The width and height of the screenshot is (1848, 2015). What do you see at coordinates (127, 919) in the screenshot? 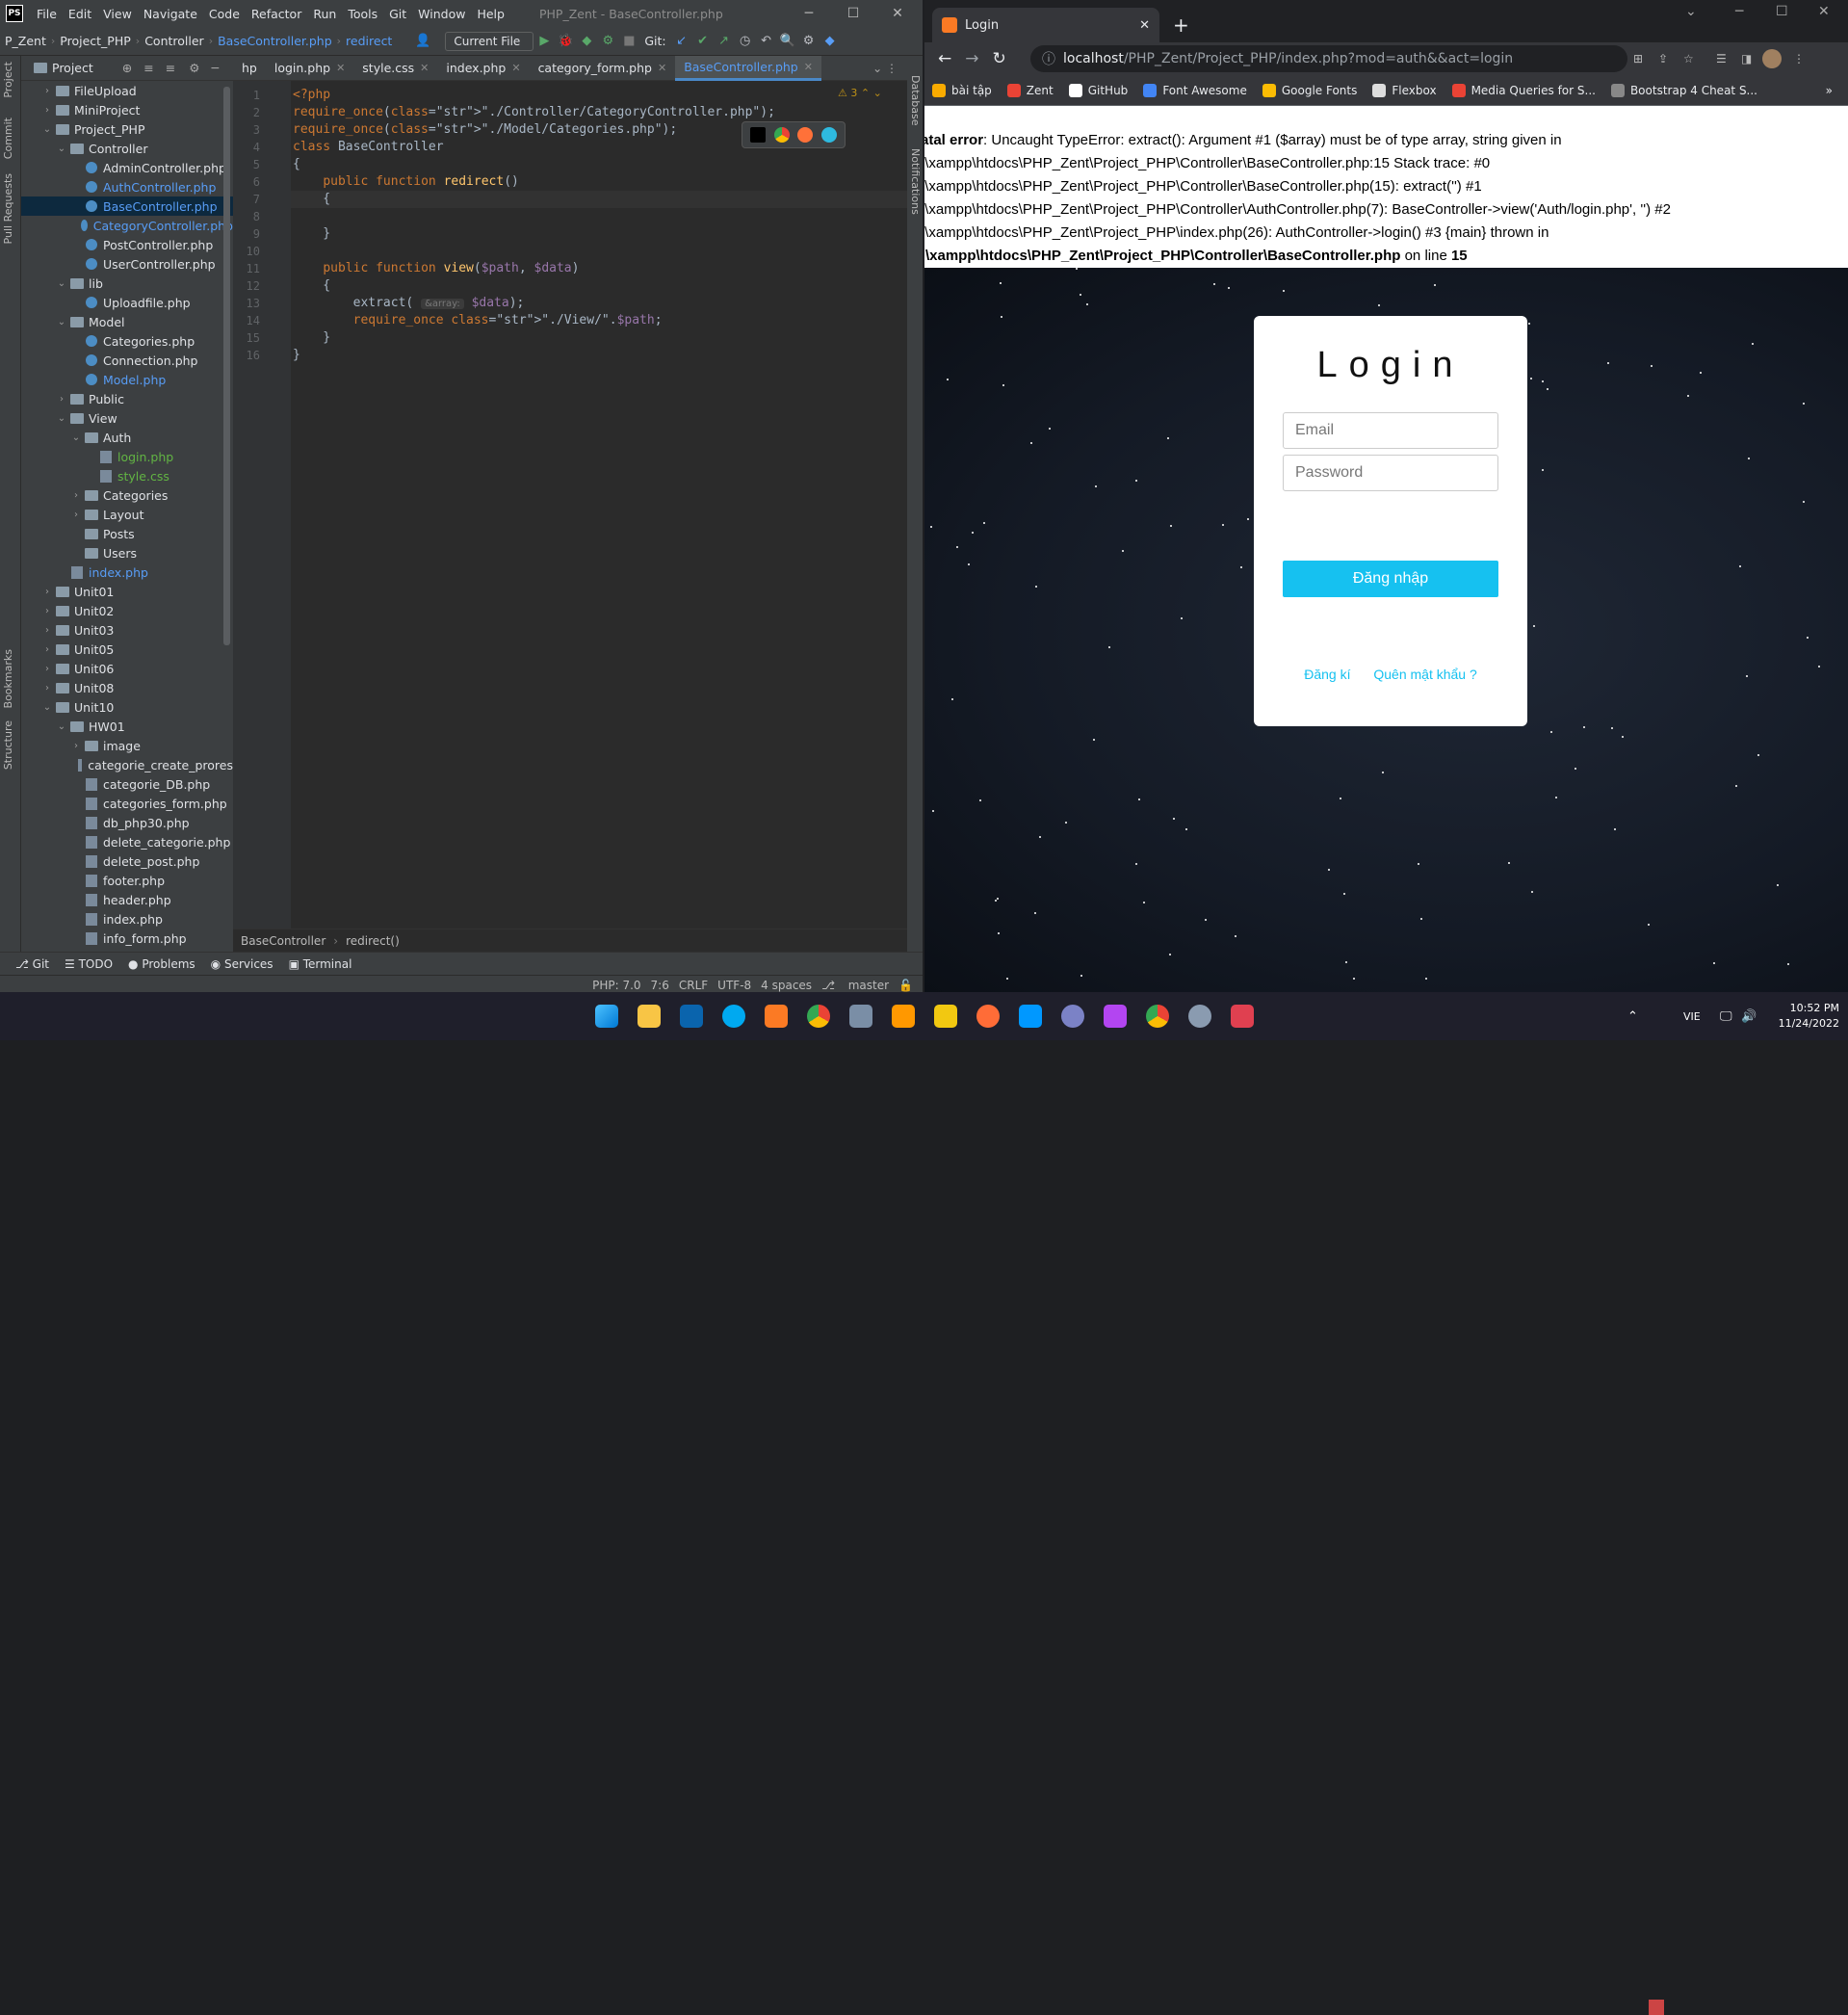
I see `tree-item: index.php` at bounding box center [127, 919].